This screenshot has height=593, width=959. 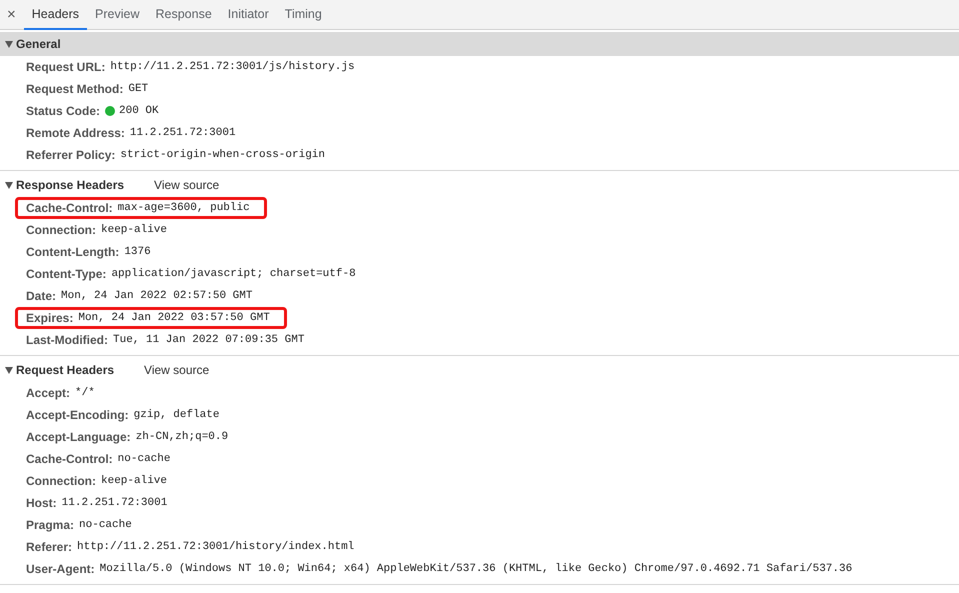 I want to click on header-name: Request Method:, so click(x=75, y=89).